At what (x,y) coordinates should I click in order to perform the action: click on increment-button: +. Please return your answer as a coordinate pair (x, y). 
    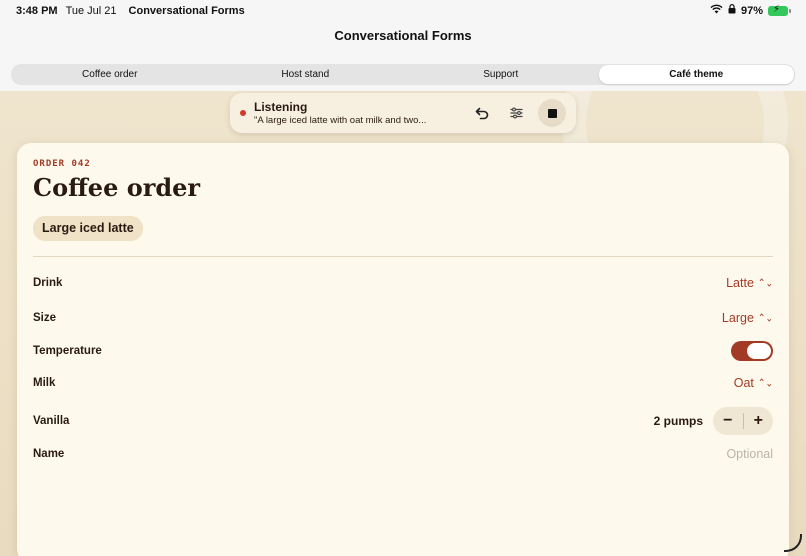
    Looking at the image, I should click on (759, 421).